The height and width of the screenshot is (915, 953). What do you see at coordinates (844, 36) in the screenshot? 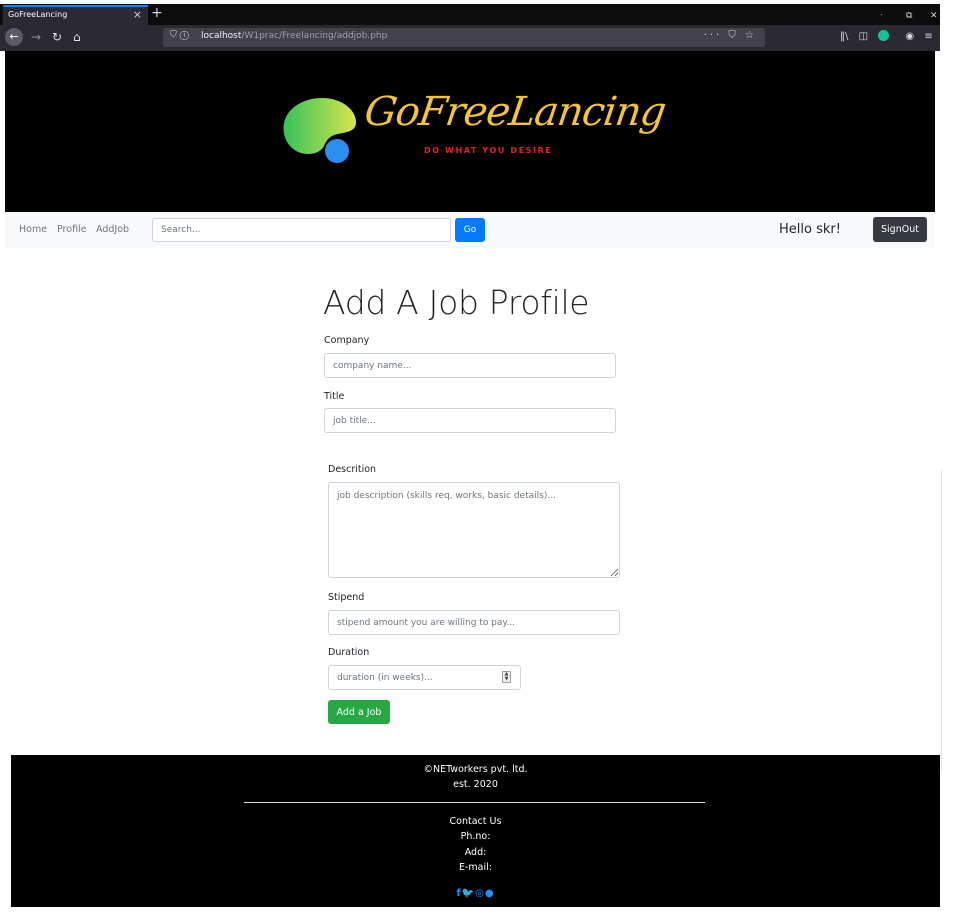
I see `library-icon: ‖\` at bounding box center [844, 36].